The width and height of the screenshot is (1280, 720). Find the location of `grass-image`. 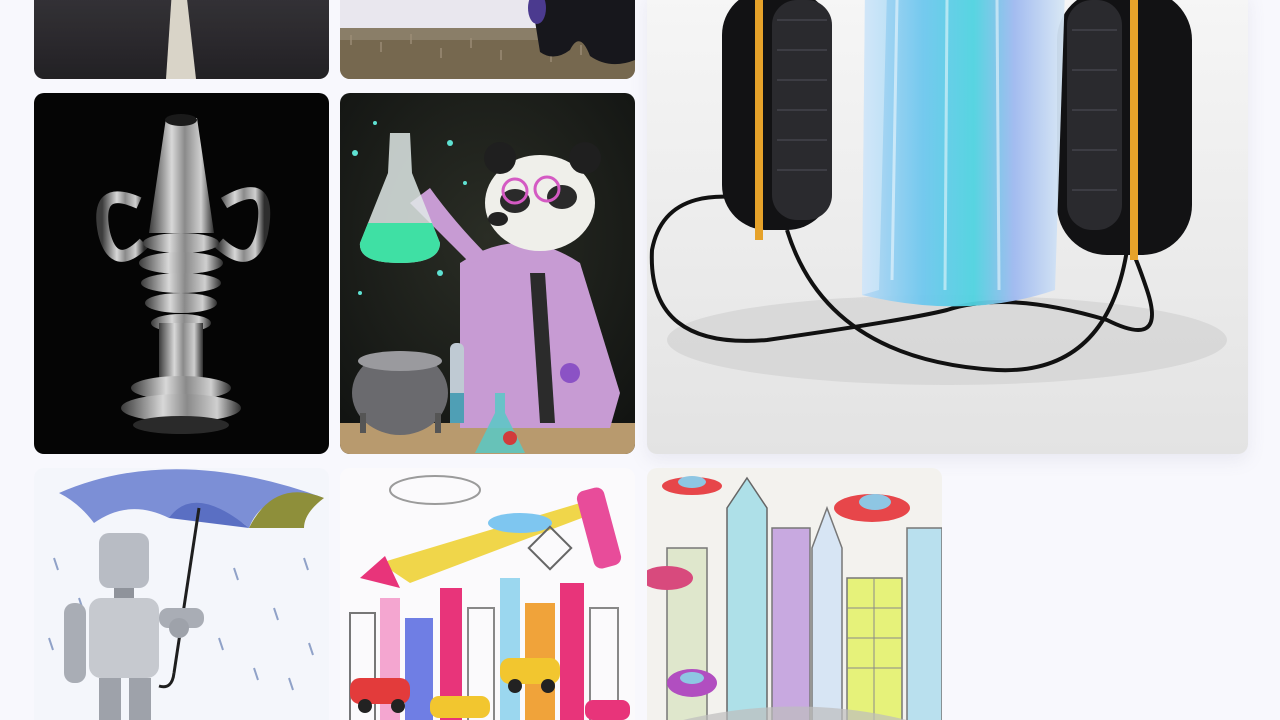

grass-image is located at coordinates (487, 39).